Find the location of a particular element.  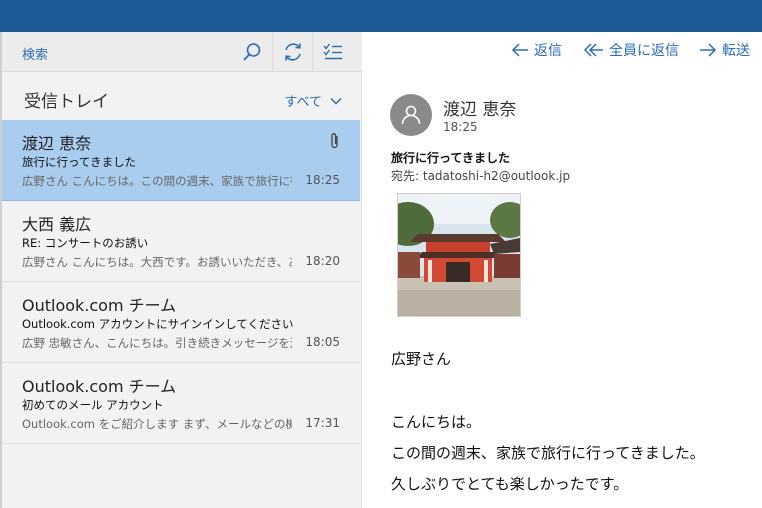

title-bar is located at coordinates (381, 16).